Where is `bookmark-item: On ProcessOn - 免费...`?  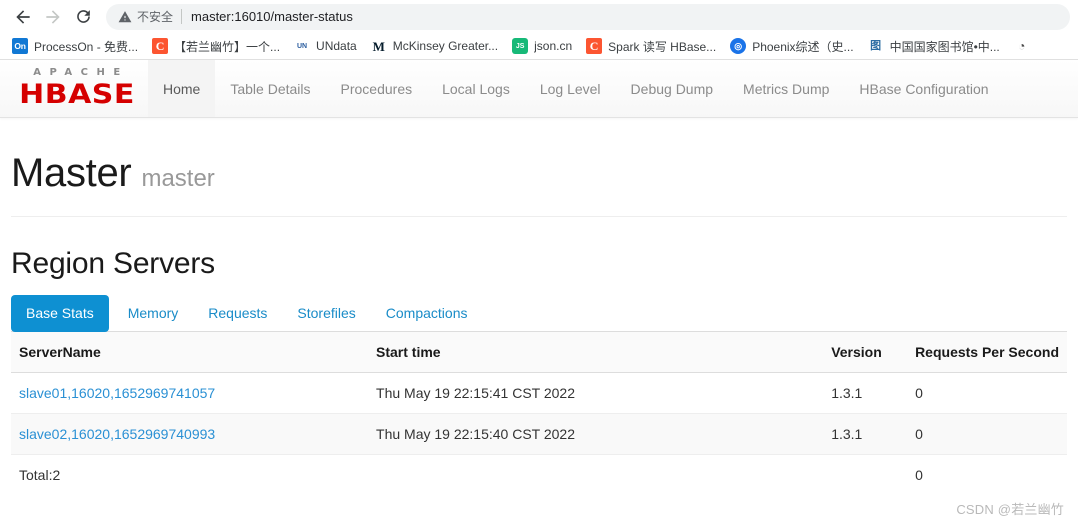 bookmark-item: On ProcessOn - 免费... is located at coordinates (75, 46).